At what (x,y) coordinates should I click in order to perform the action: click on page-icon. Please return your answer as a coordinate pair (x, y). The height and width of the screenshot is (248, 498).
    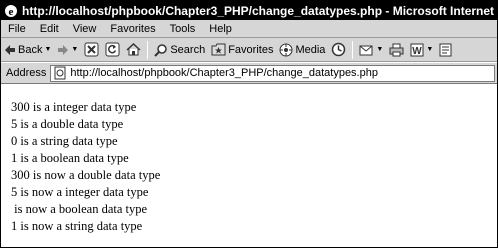
    Looking at the image, I should click on (60, 73).